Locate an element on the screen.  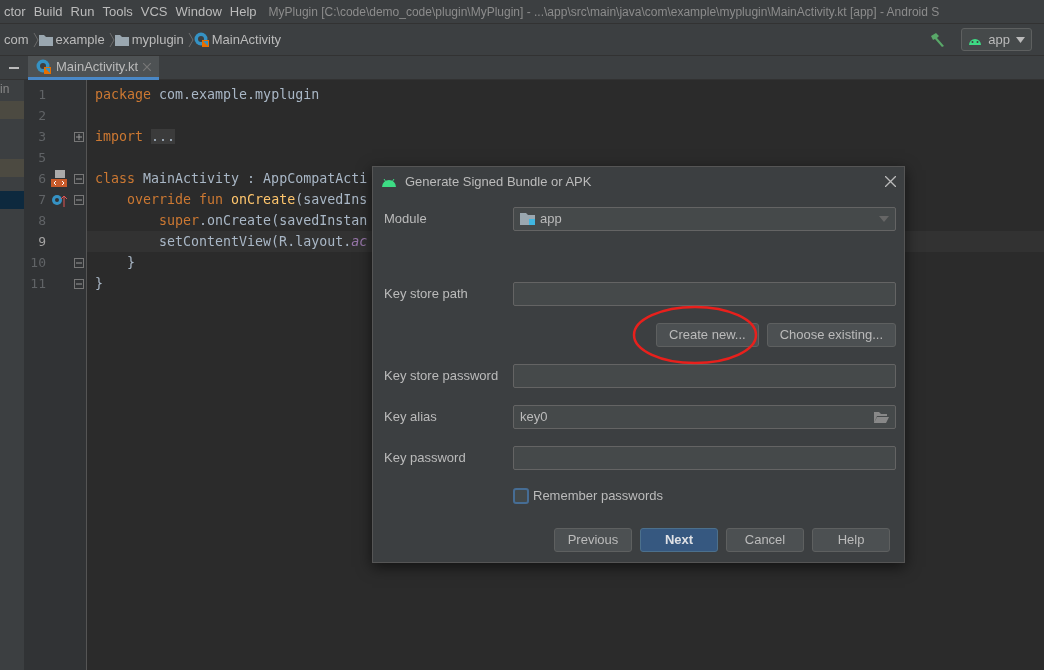
menu-item: Window is located at coordinates (198, 11).